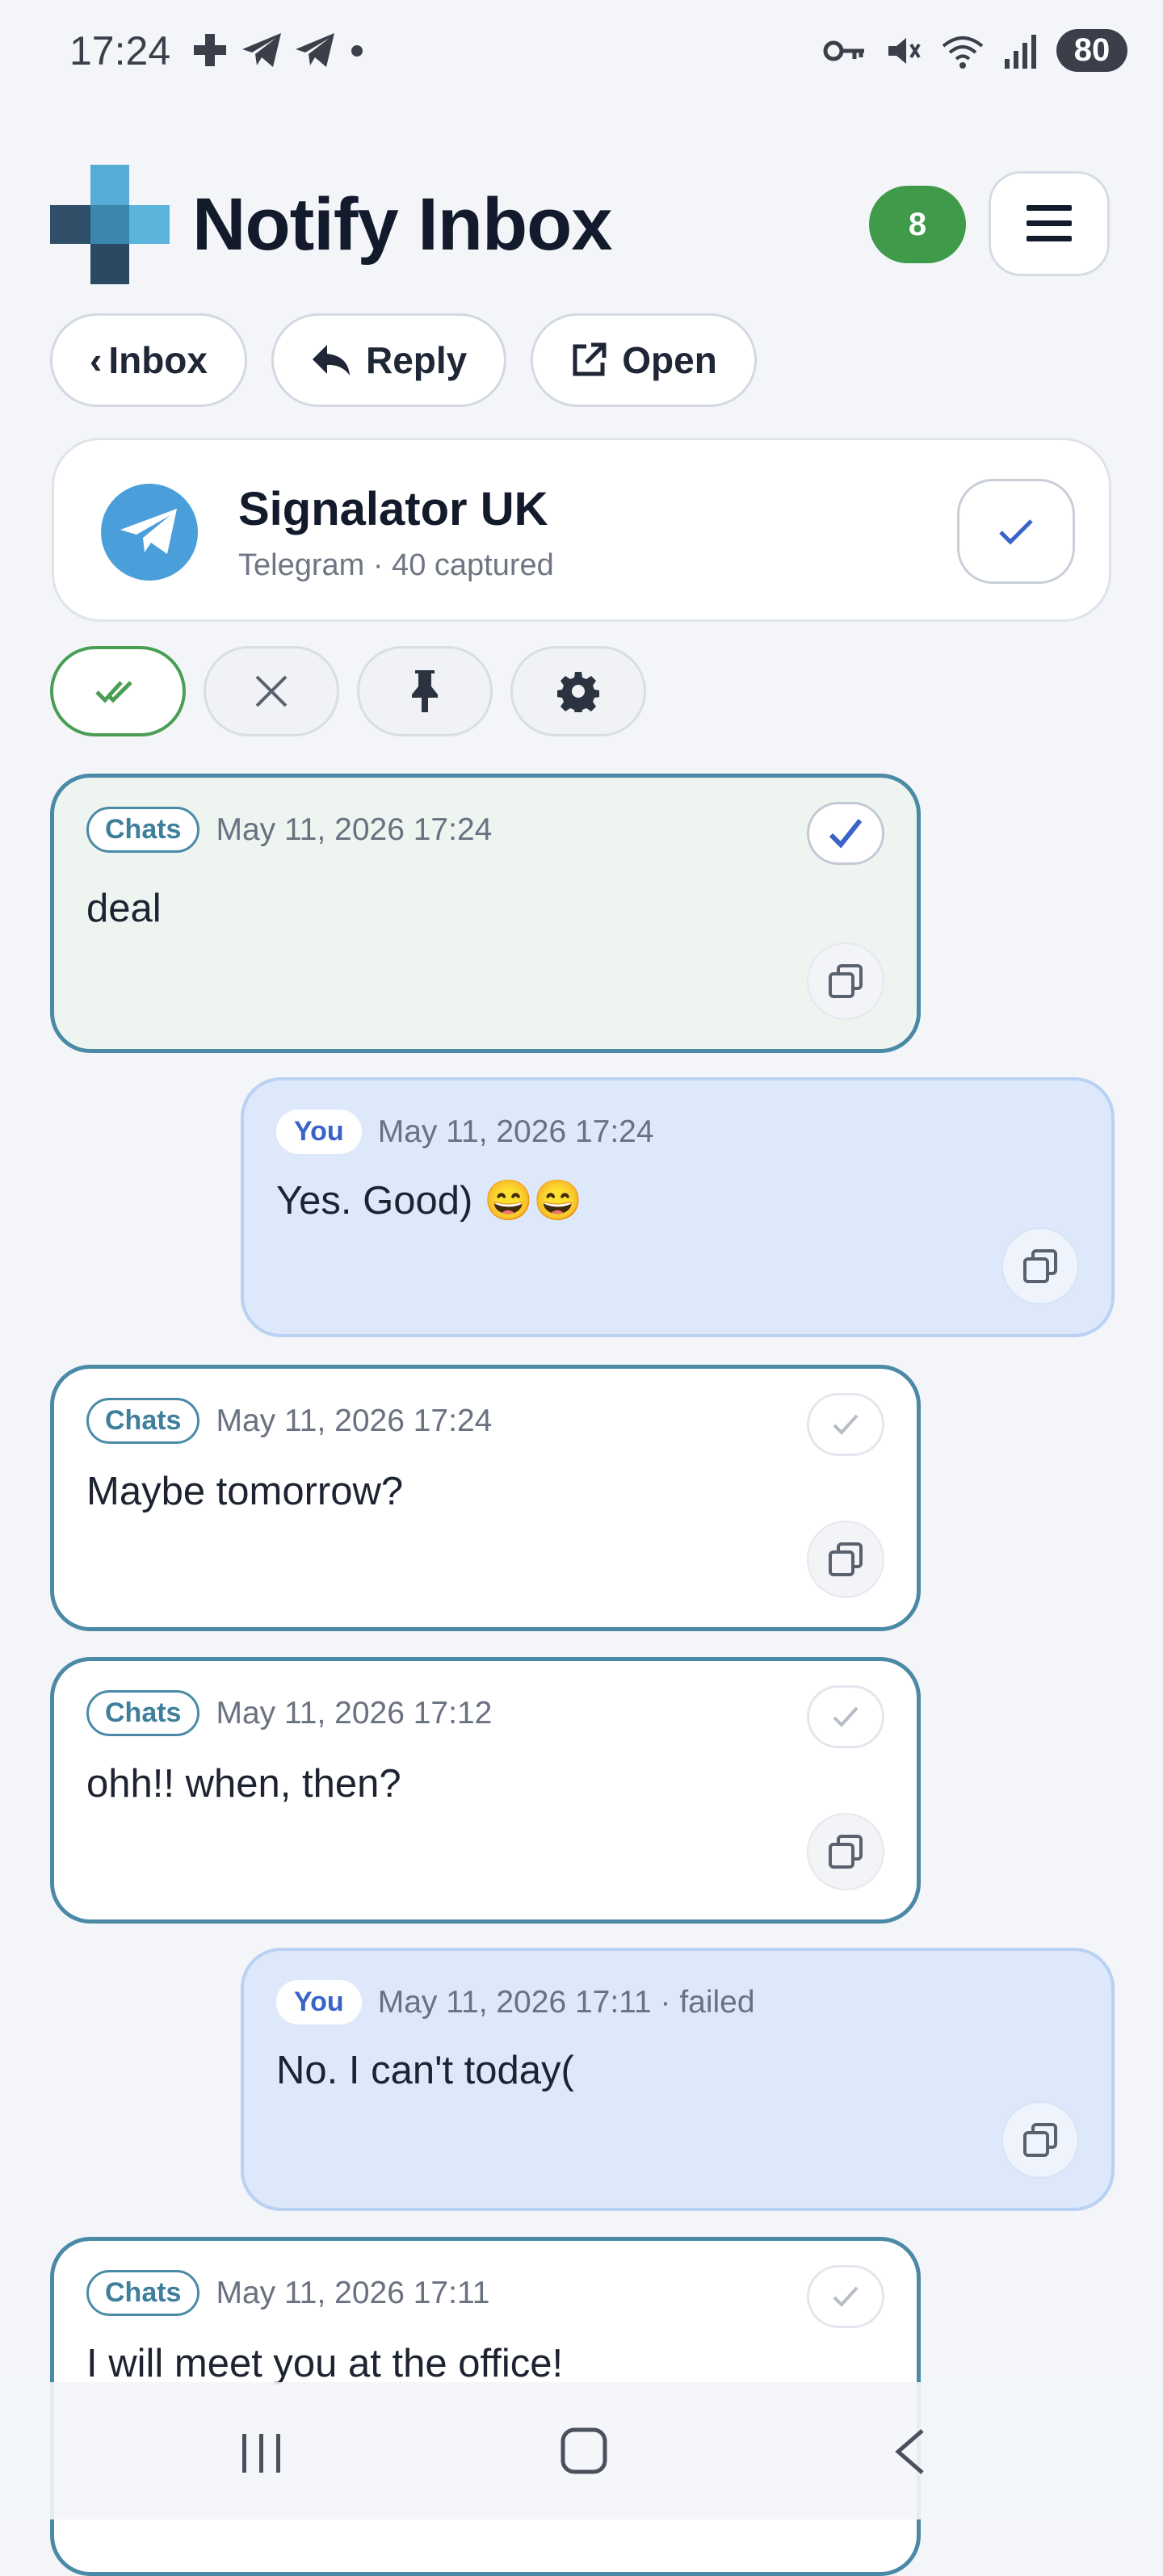 Image resolution: width=1163 pixels, height=2576 pixels. What do you see at coordinates (124, 909) in the screenshot?
I see `message-text: deal` at bounding box center [124, 909].